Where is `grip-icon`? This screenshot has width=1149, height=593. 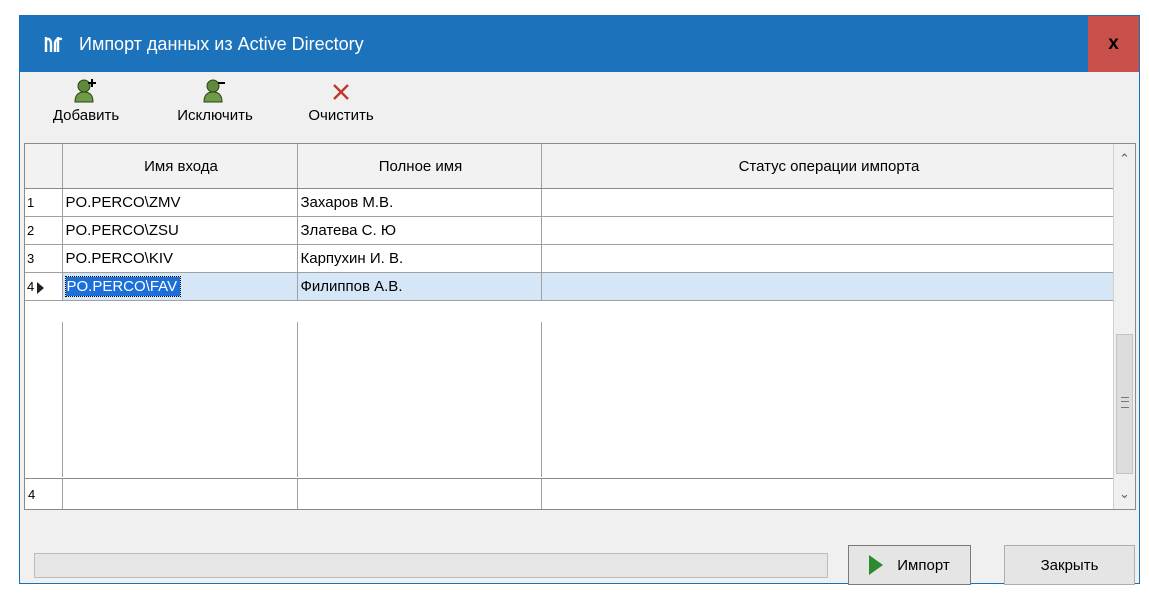 grip-icon is located at coordinates (1125, 402).